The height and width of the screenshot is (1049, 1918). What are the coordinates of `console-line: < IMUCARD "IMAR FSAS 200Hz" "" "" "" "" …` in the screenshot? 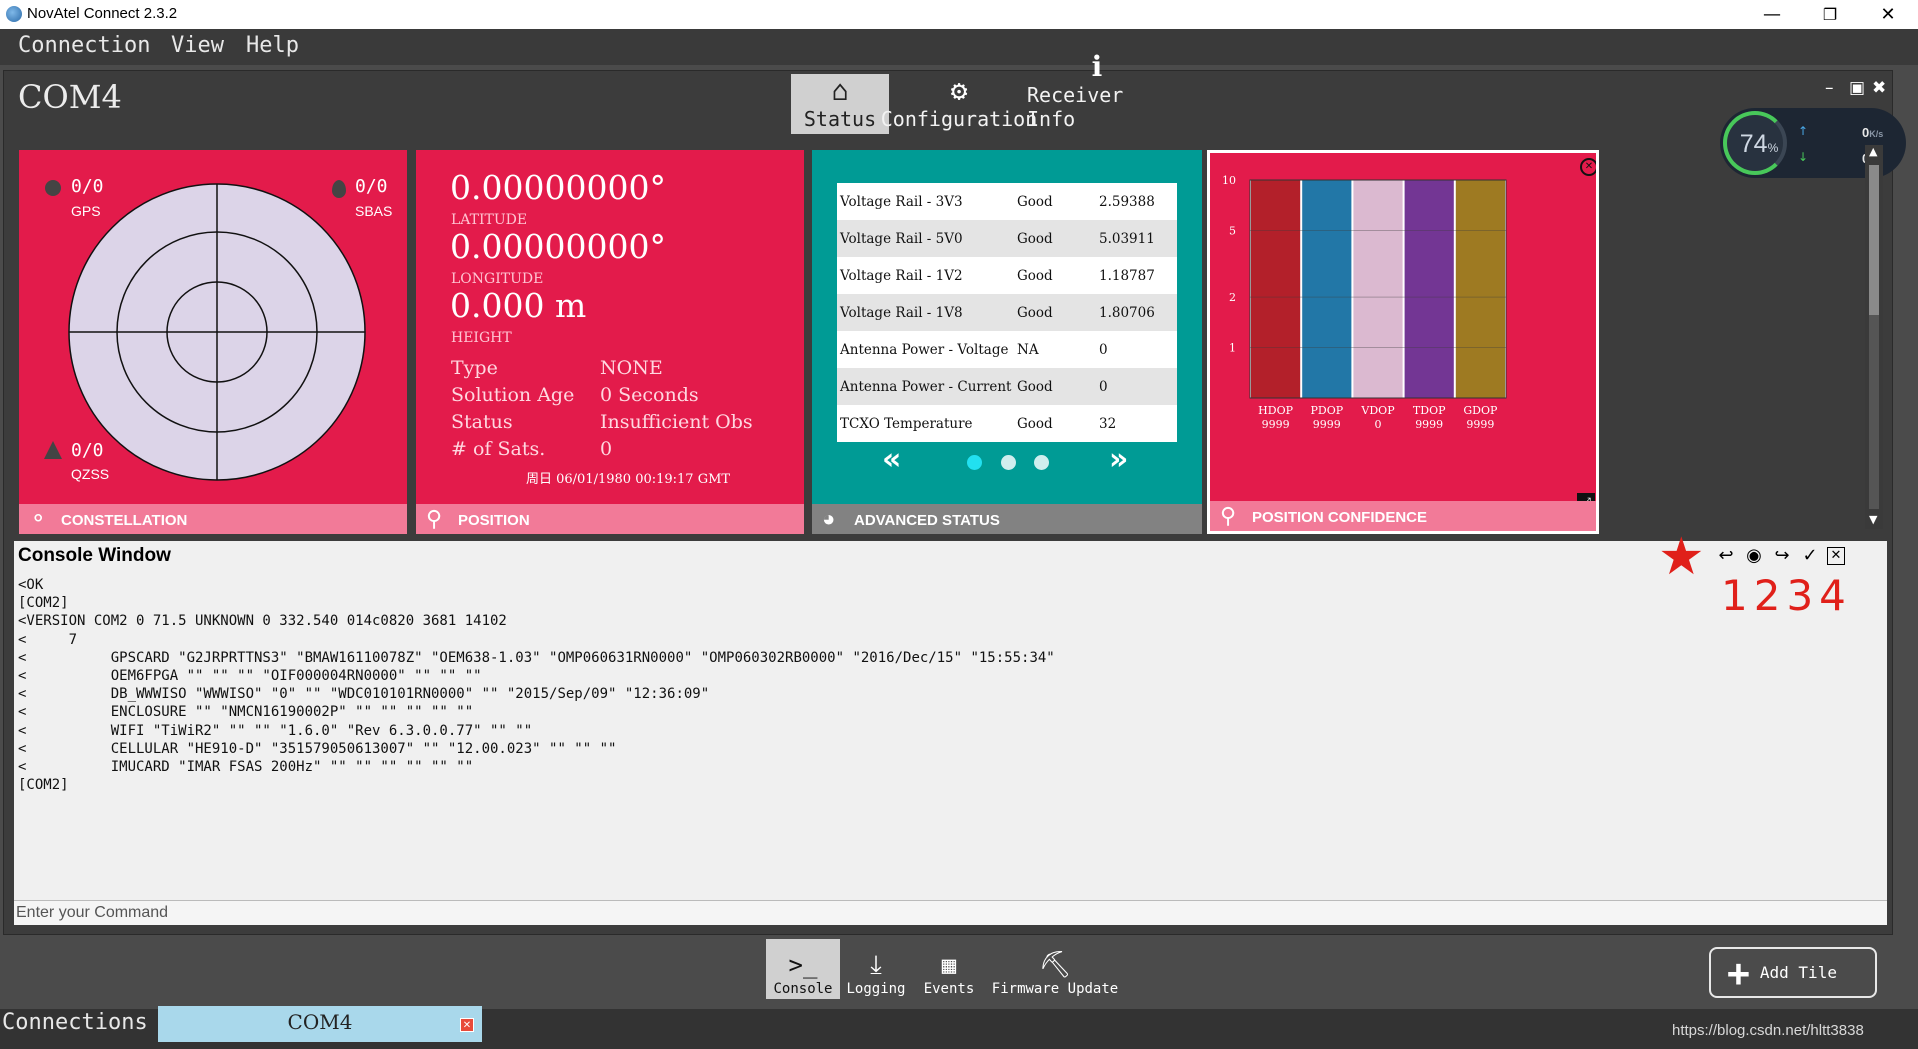 It's located at (246, 767).